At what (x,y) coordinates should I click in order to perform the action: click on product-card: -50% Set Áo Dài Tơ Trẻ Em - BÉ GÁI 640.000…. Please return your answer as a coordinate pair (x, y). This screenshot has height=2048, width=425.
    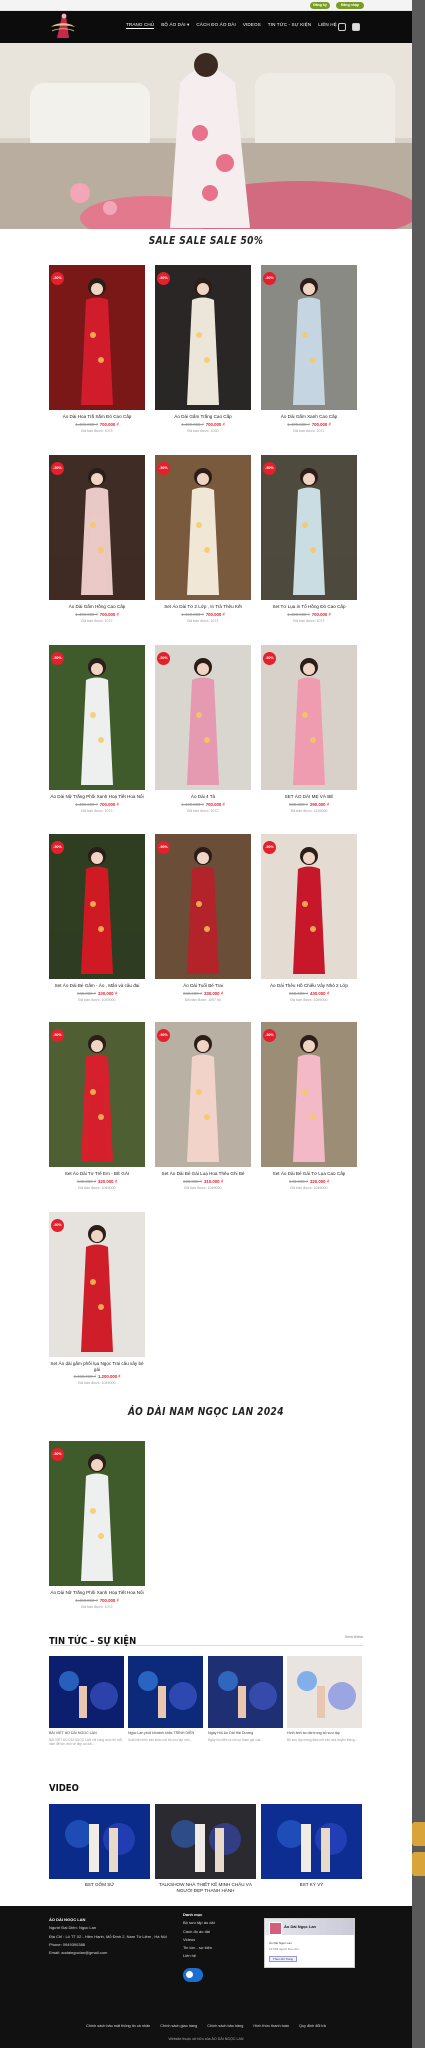
    Looking at the image, I should click on (97, 1106).